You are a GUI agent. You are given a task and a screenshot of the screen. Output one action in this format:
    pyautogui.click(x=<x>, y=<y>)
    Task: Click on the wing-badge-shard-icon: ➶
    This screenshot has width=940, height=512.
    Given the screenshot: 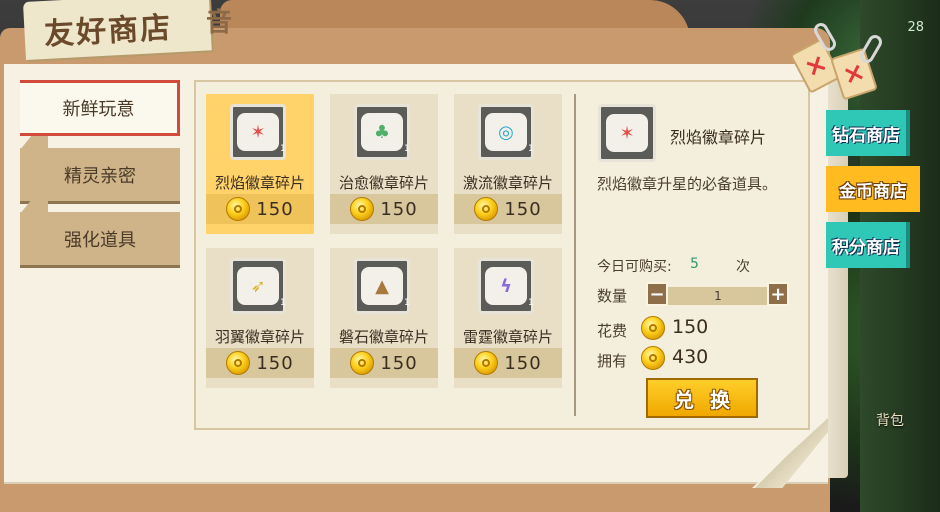 What is the action you would take?
    pyautogui.click(x=258, y=286)
    